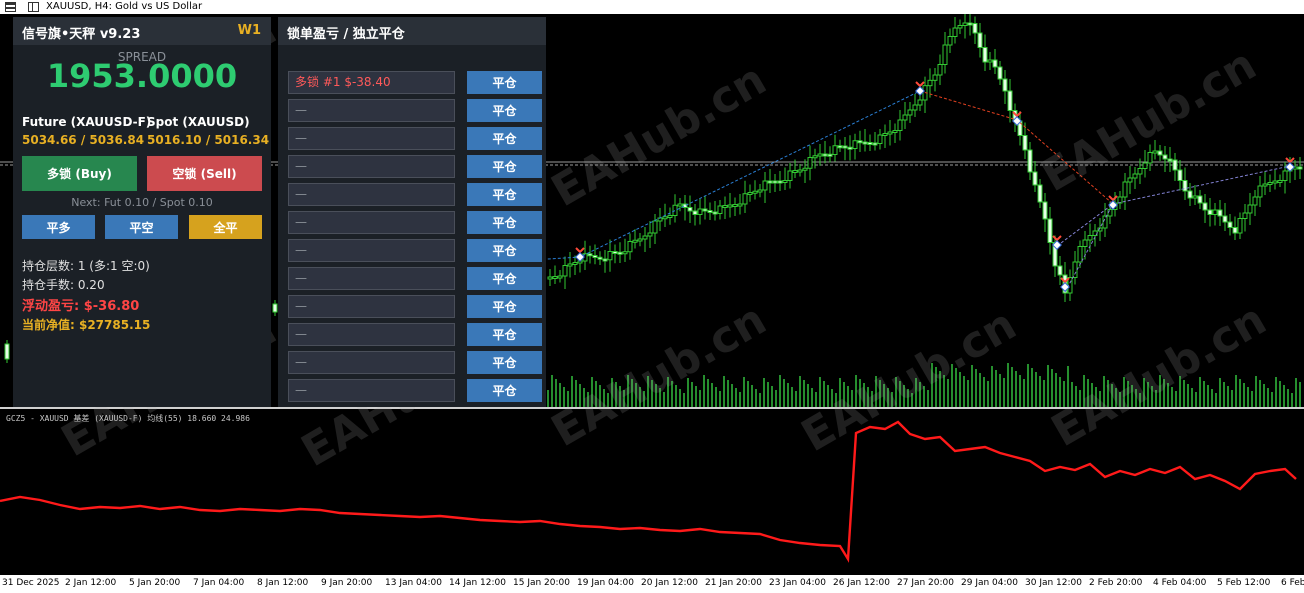 The width and height of the screenshot is (1304, 593). Describe the element at coordinates (347, 583) in the screenshot. I see `time-tick-label: 9 Jan 20:00` at that location.